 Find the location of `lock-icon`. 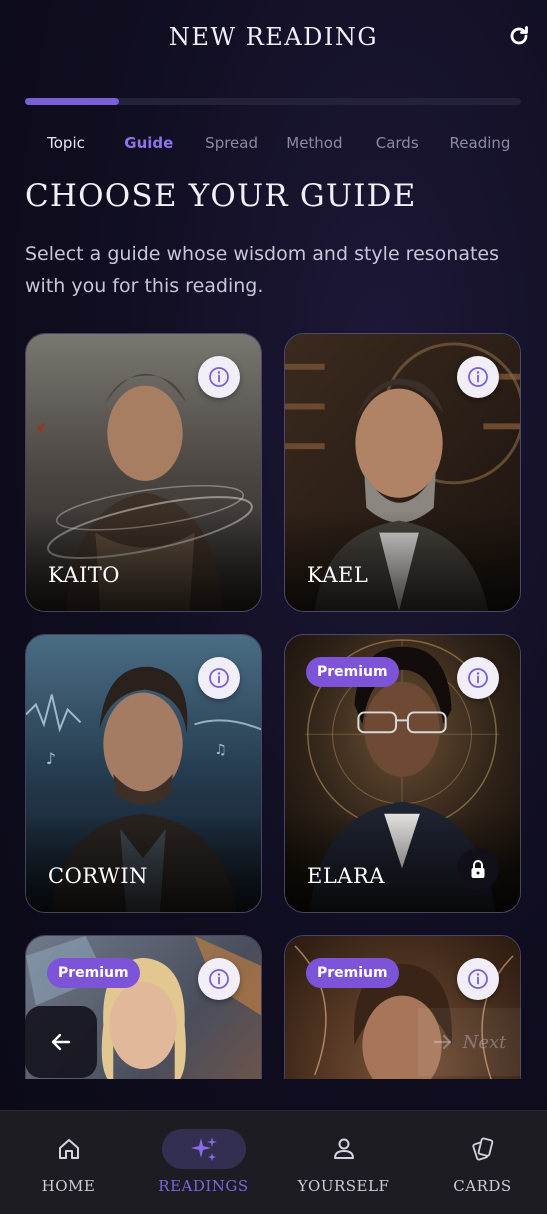

lock-icon is located at coordinates (478, 869).